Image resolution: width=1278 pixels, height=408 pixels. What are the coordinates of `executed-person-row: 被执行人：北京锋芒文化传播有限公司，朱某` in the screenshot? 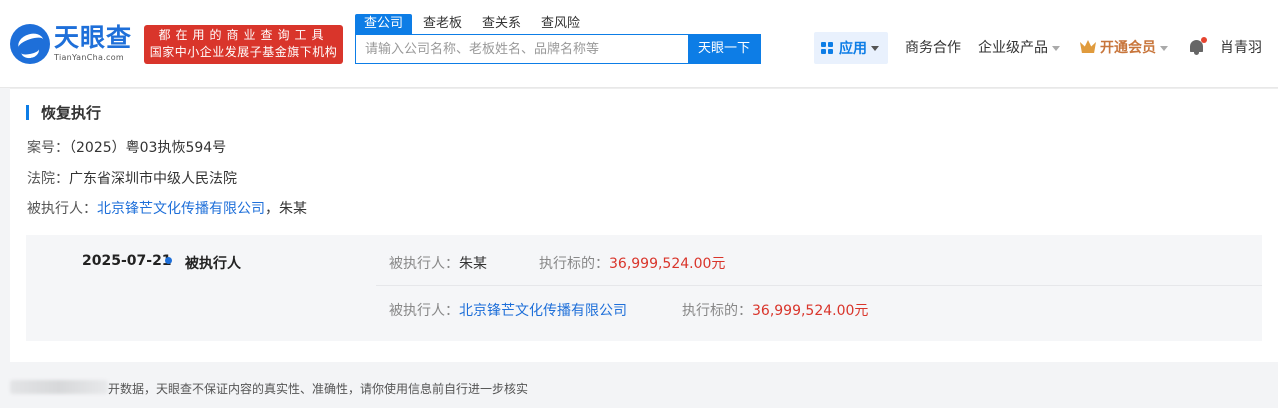 It's located at (167, 208).